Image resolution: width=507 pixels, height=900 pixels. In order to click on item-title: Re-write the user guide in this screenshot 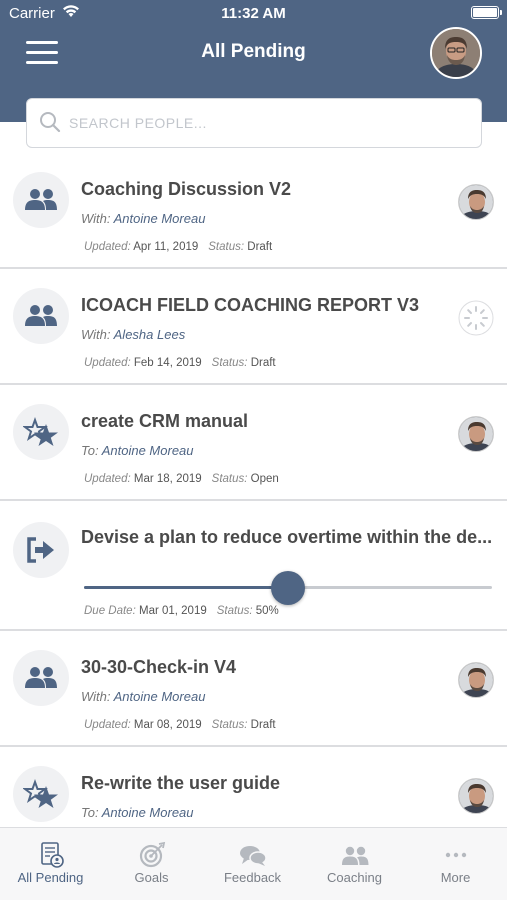, I will do `click(181, 783)`.